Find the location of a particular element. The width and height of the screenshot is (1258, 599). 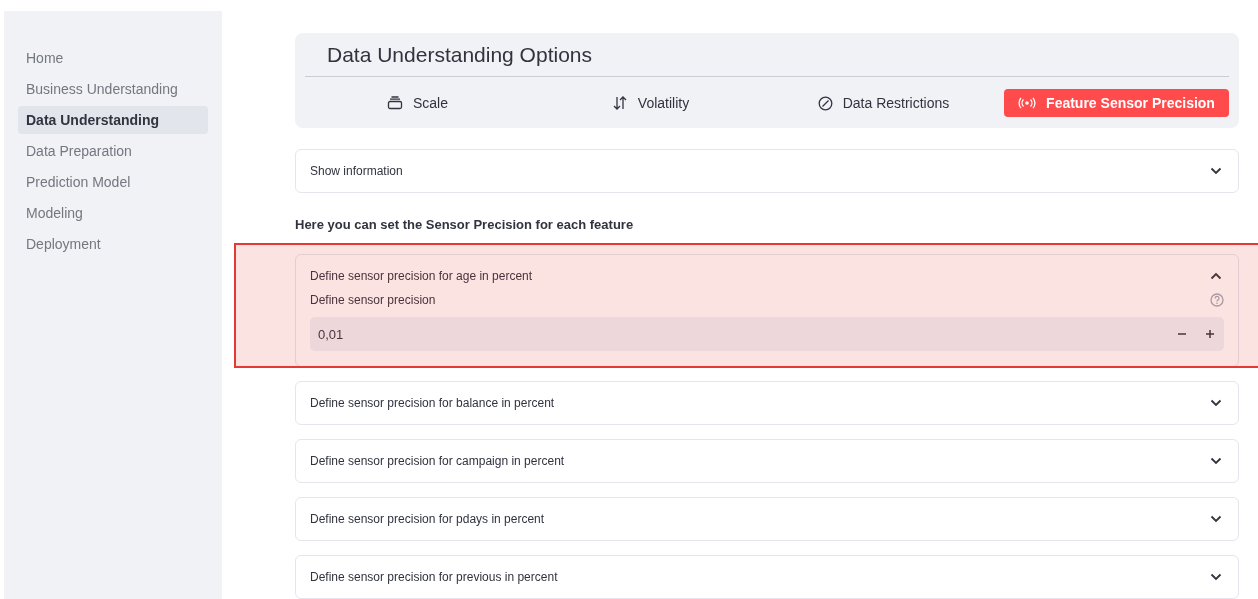

nav-link: Home is located at coordinates (113, 58).